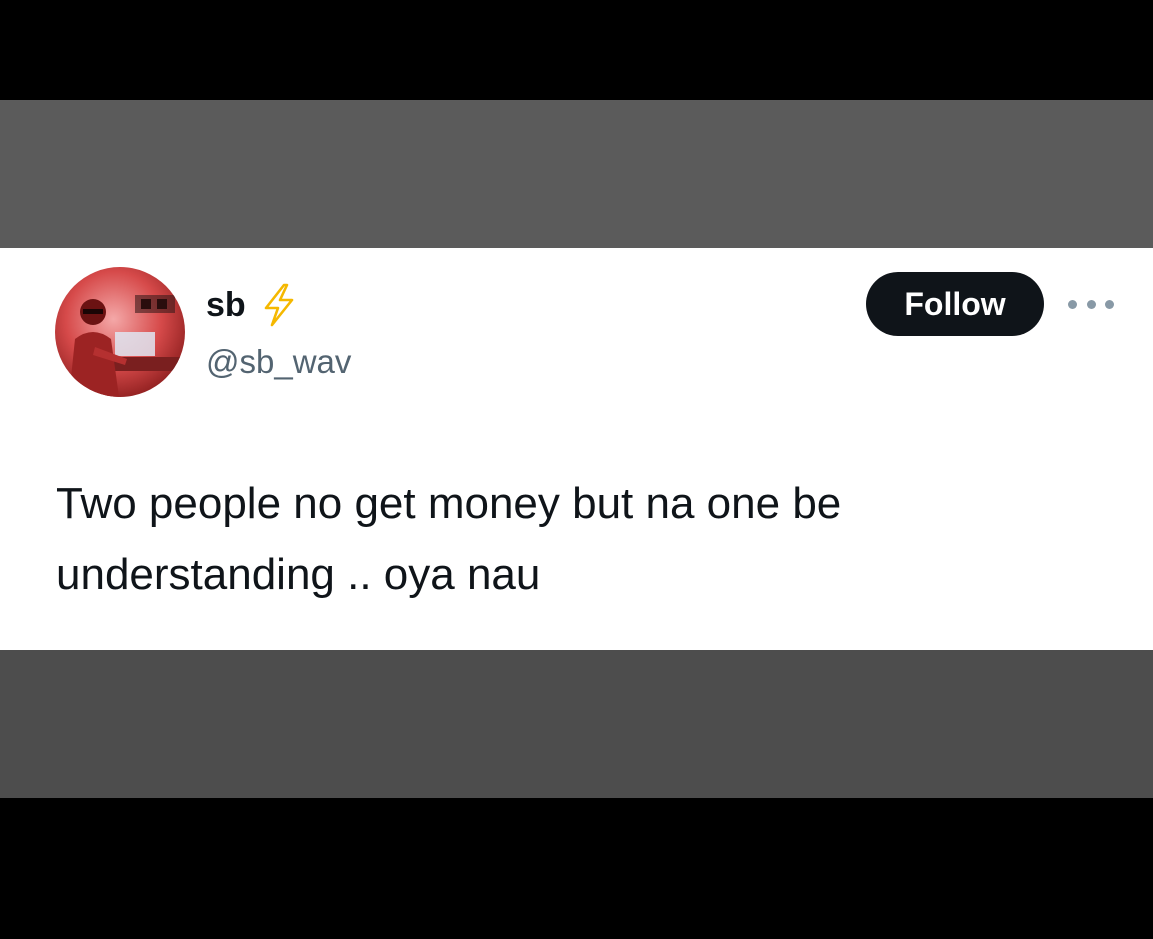 This screenshot has height=939, width=1153. What do you see at coordinates (278, 361) in the screenshot?
I see `user-handle: @sb_wav` at bounding box center [278, 361].